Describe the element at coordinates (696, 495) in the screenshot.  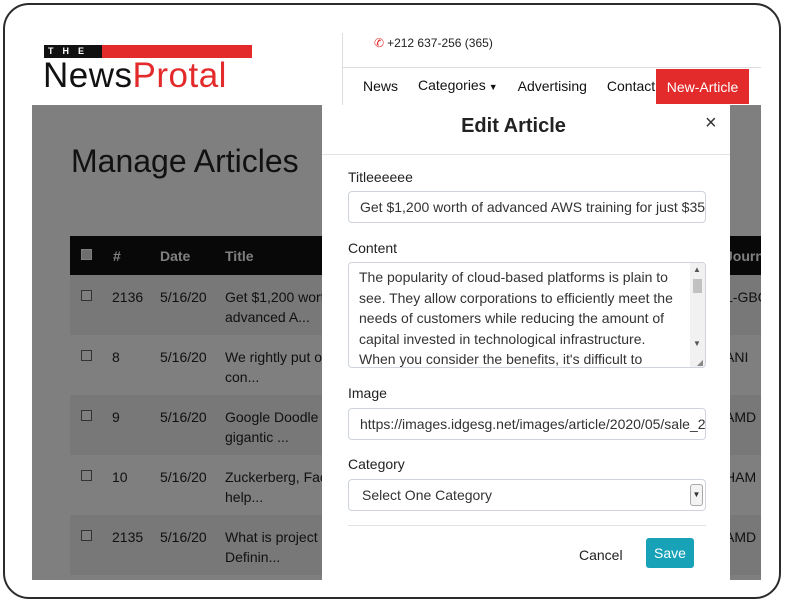
I see `chevron-down-icon: ▼` at that location.